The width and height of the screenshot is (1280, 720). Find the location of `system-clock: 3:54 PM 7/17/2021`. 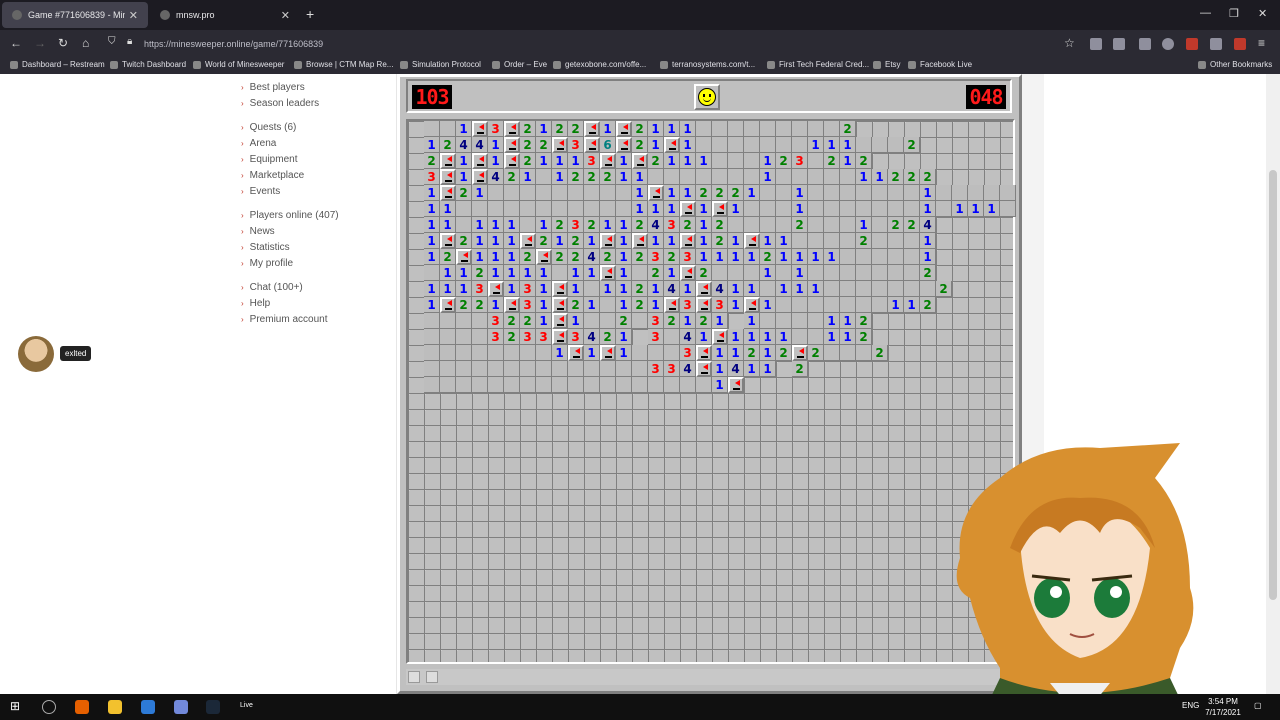

system-clock: 3:54 PM 7/17/2021 is located at coordinates (1223, 707).